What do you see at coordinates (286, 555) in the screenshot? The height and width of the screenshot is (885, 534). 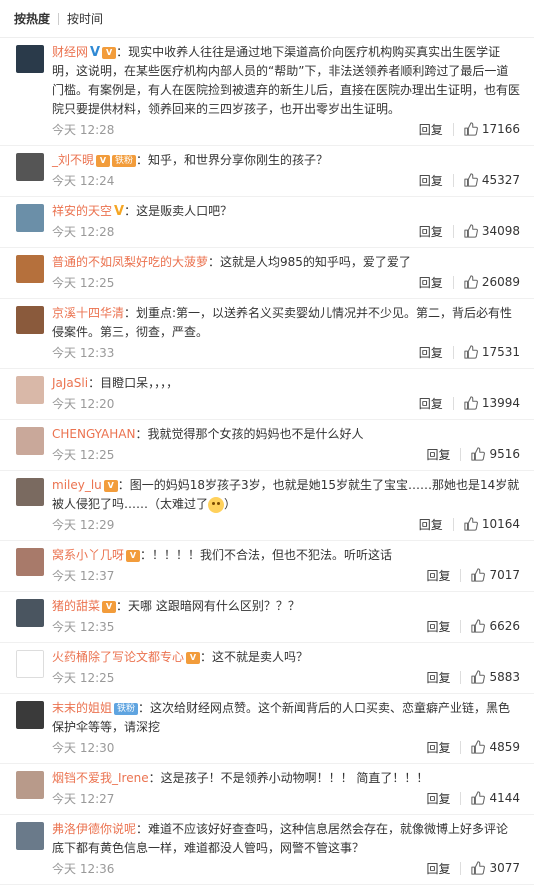 I see `comment-content: 窝系小丫几呀 V ：！！！！我们不合法，但也不犯法。听听这话` at bounding box center [286, 555].